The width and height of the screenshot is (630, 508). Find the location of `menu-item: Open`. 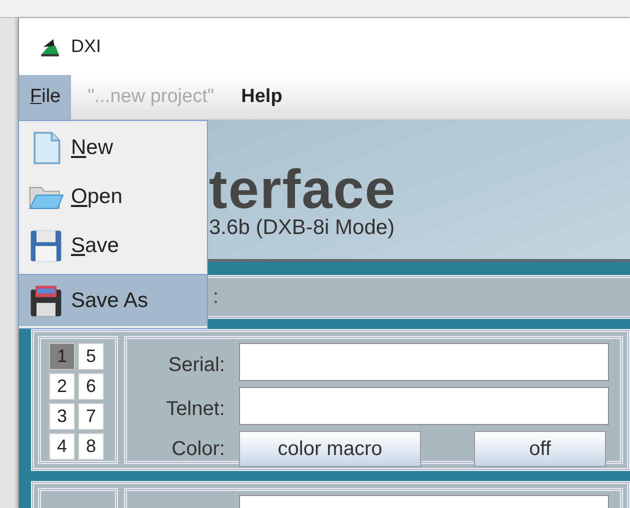

menu-item: Open is located at coordinates (113, 196).